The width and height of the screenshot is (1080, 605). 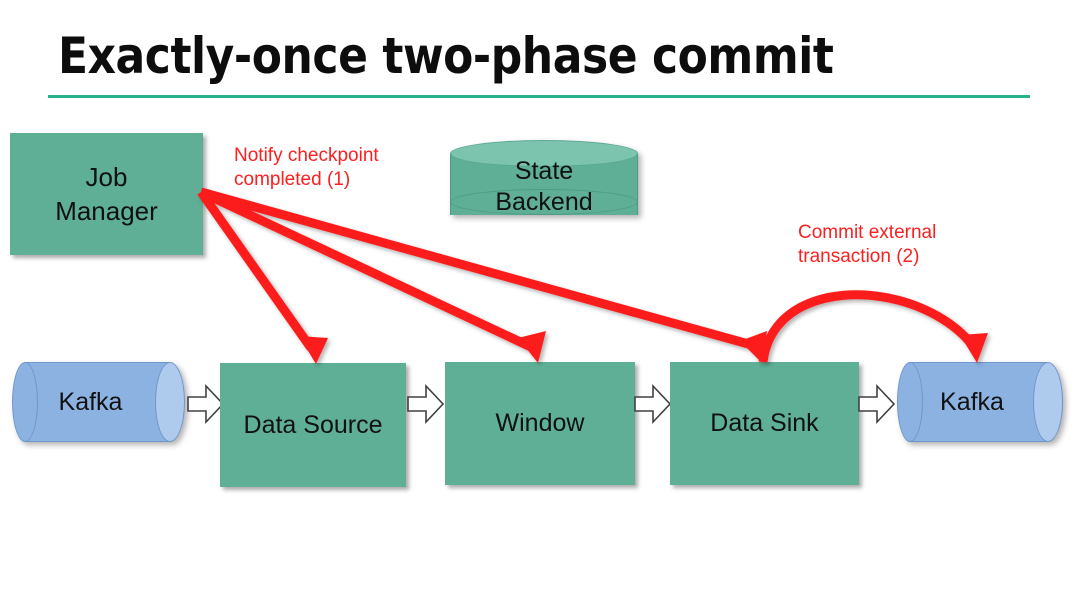 I want to click on title-divider, so click(x=539, y=96).